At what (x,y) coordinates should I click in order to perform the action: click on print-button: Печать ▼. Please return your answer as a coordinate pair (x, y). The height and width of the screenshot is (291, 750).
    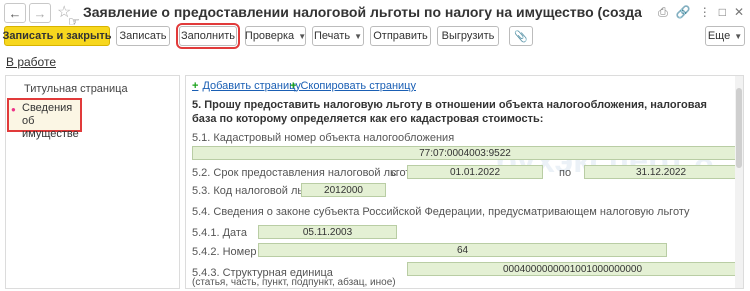
    Looking at the image, I should click on (338, 36).